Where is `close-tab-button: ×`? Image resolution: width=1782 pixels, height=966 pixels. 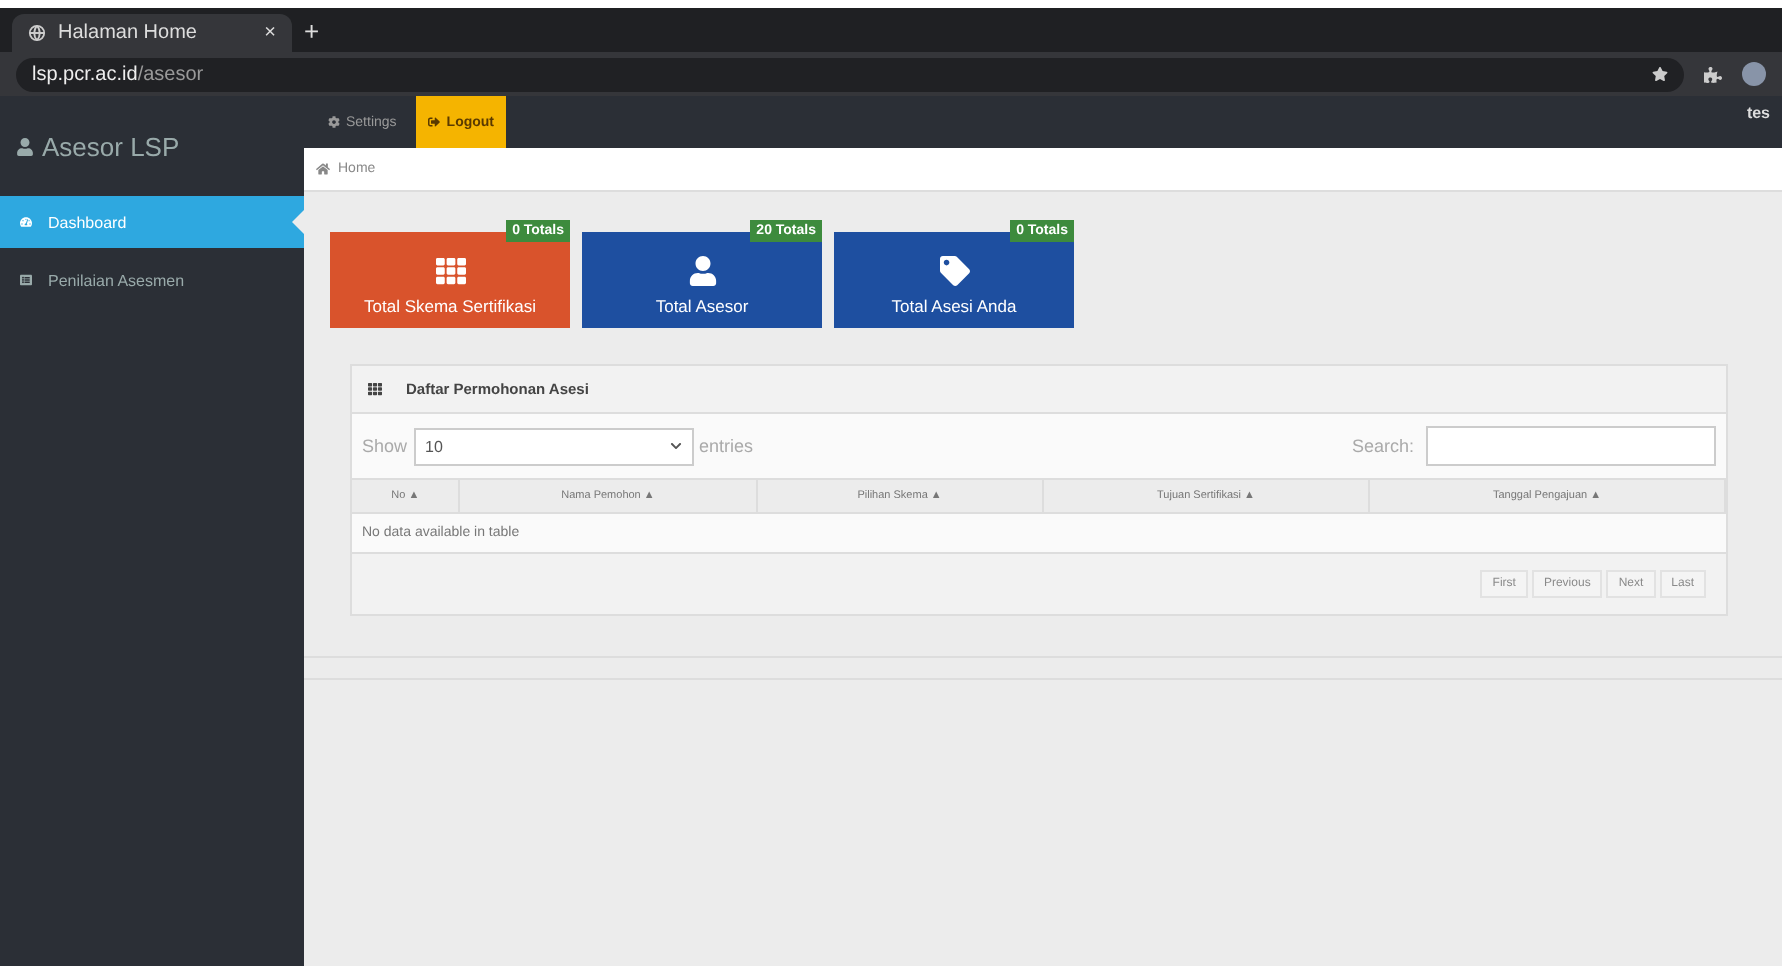 close-tab-button: × is located at coordinates (270, 33).